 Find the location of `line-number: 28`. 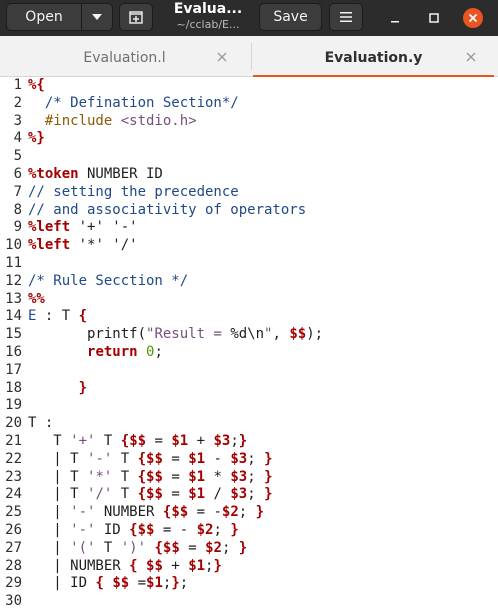

line-number: 28 is located at coordinates (13, 565).